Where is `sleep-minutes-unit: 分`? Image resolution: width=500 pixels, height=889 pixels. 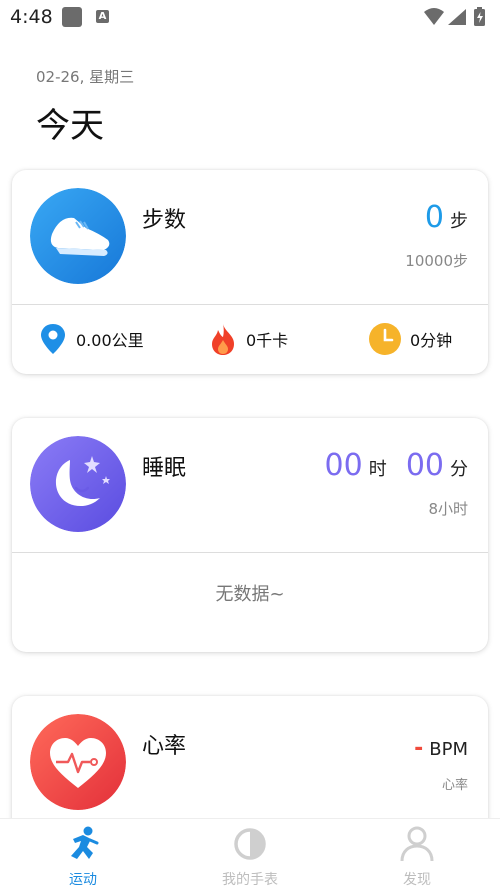
sleep-minutes-unit: 分 is located at coordinates (459, 469).